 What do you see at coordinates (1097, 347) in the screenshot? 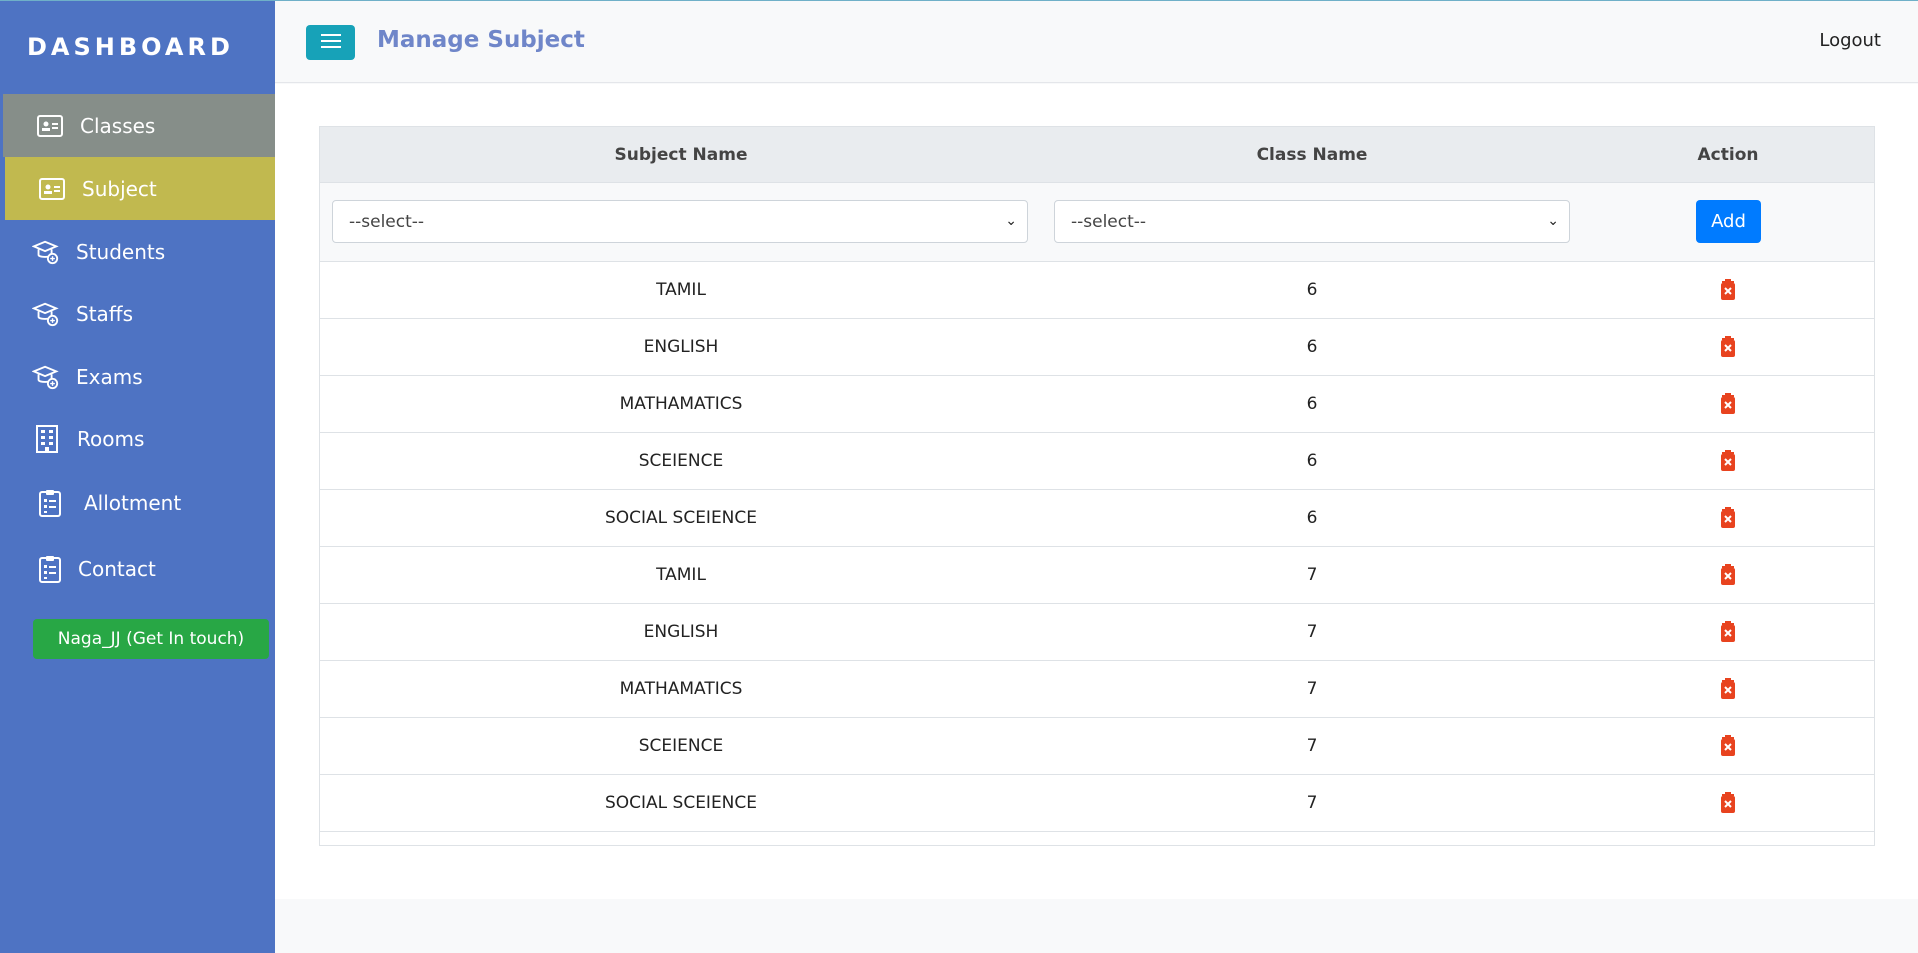
I see `table-row: ENGLISH 6` at bounding box center [1097, 347].